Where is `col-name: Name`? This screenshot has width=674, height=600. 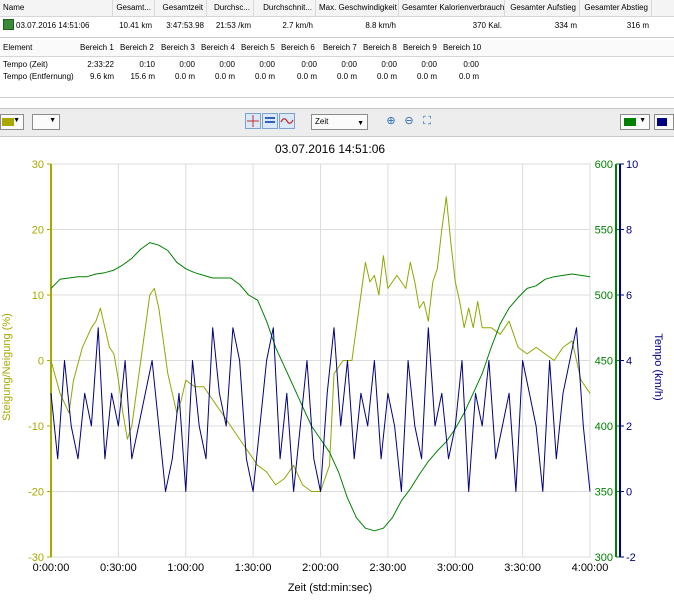
col-name: Name is located at coordinates (56, 8).